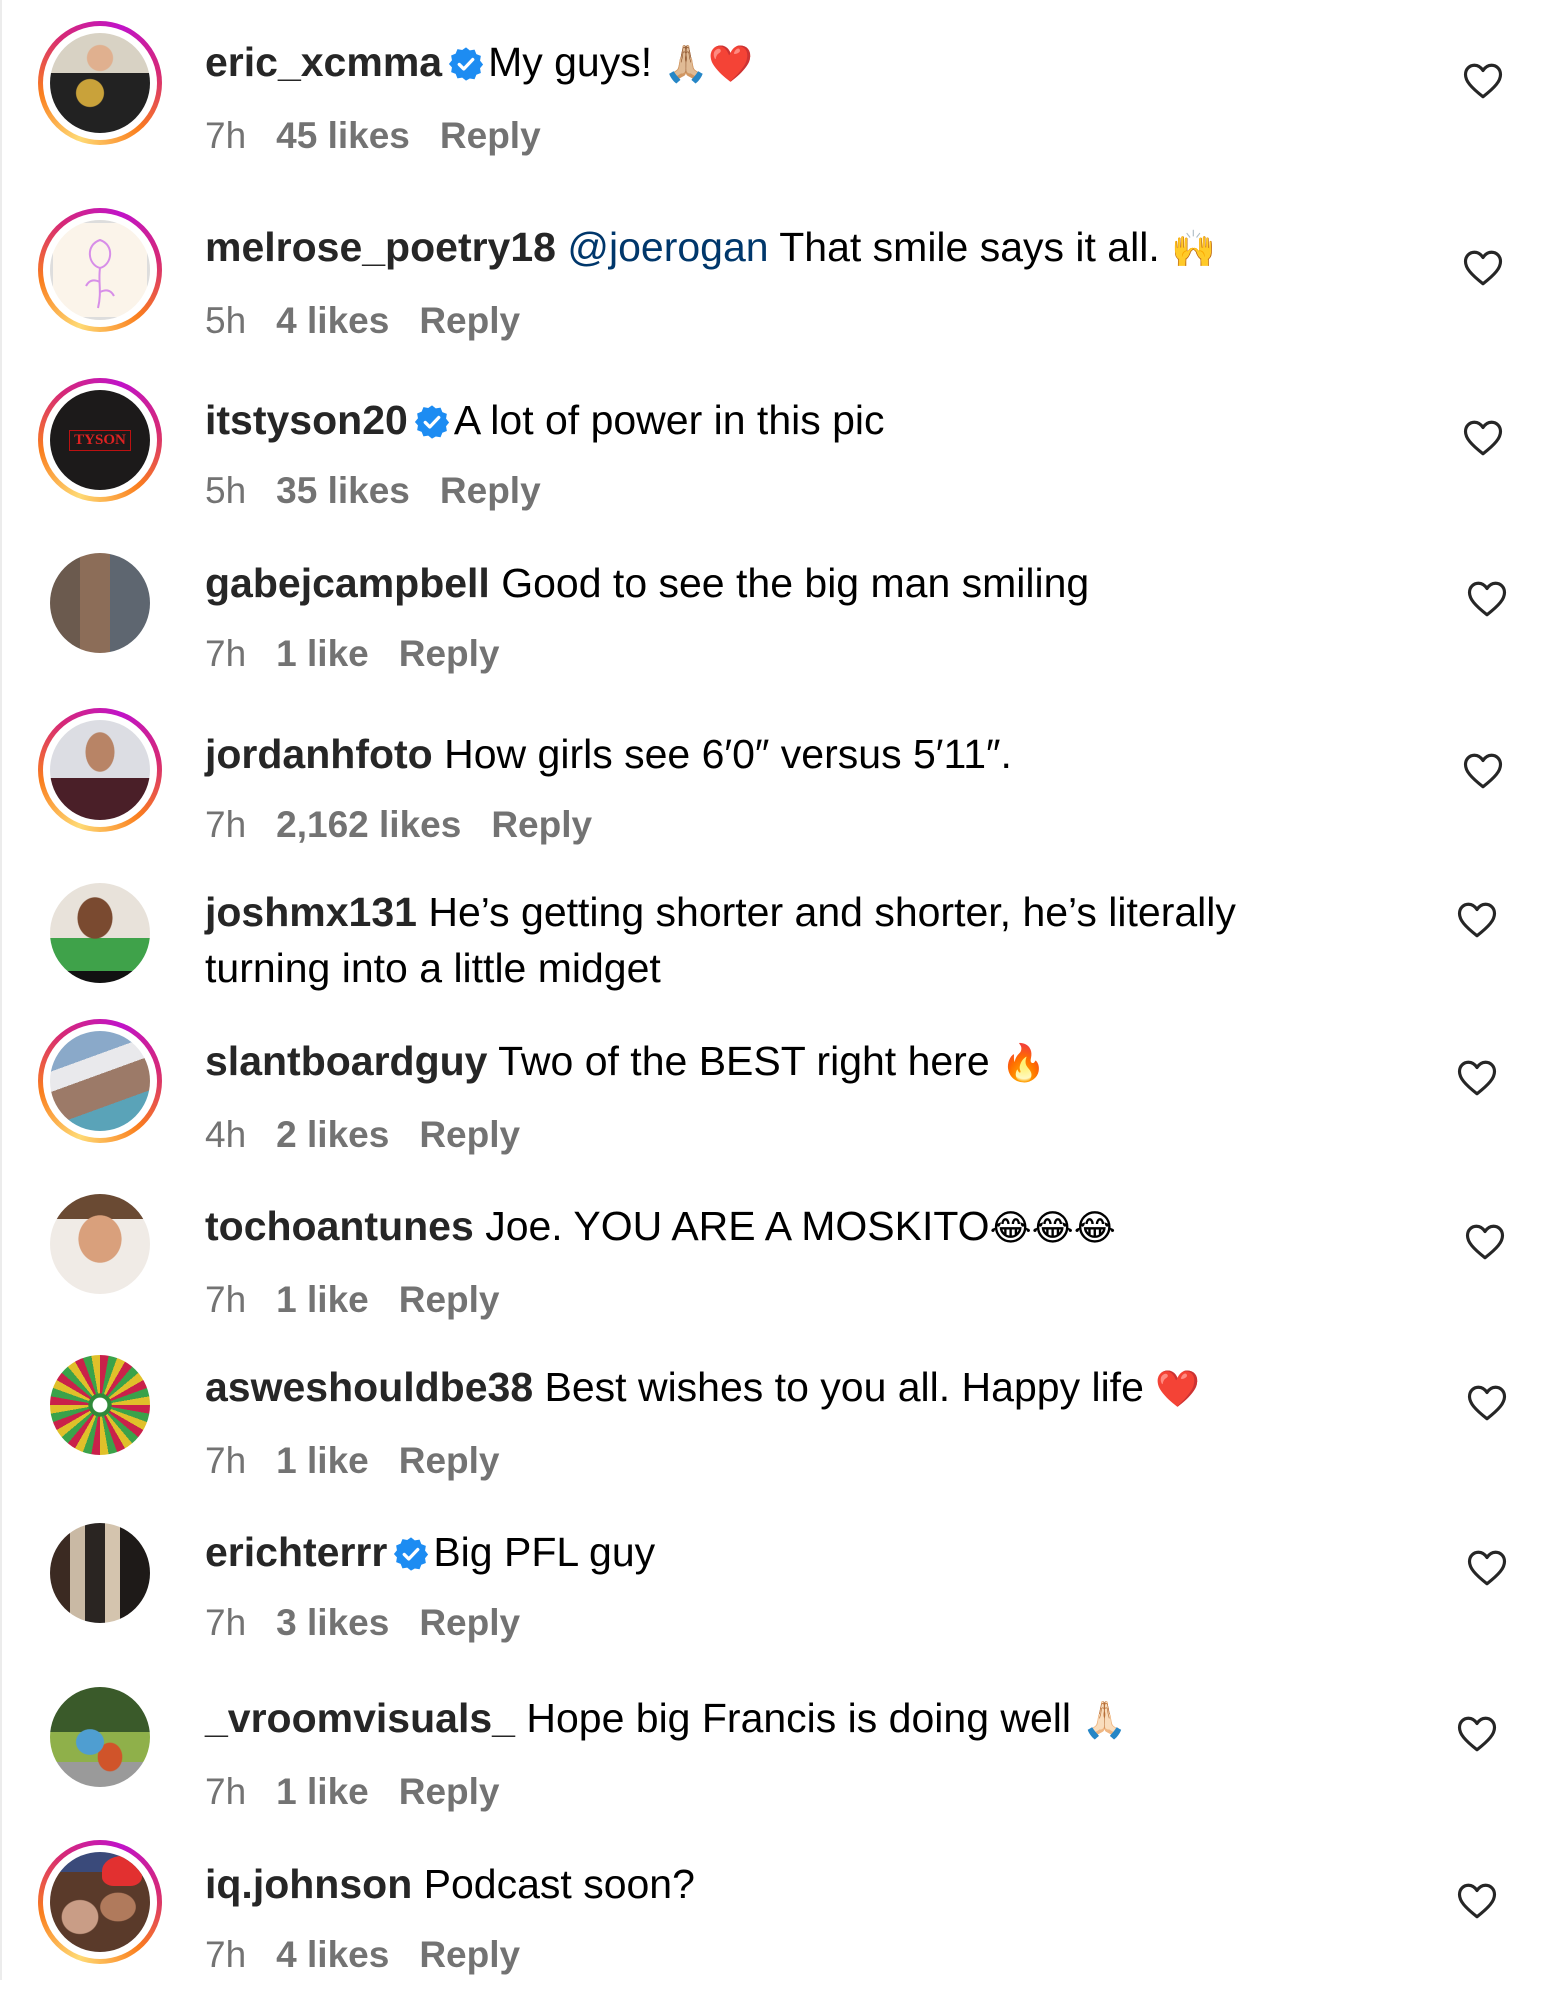 This screenshot has height=2000, width=1545. Describe the element at coordinates (411, 1554) in the screenshot. I see `verified-badge-icon` at that location.